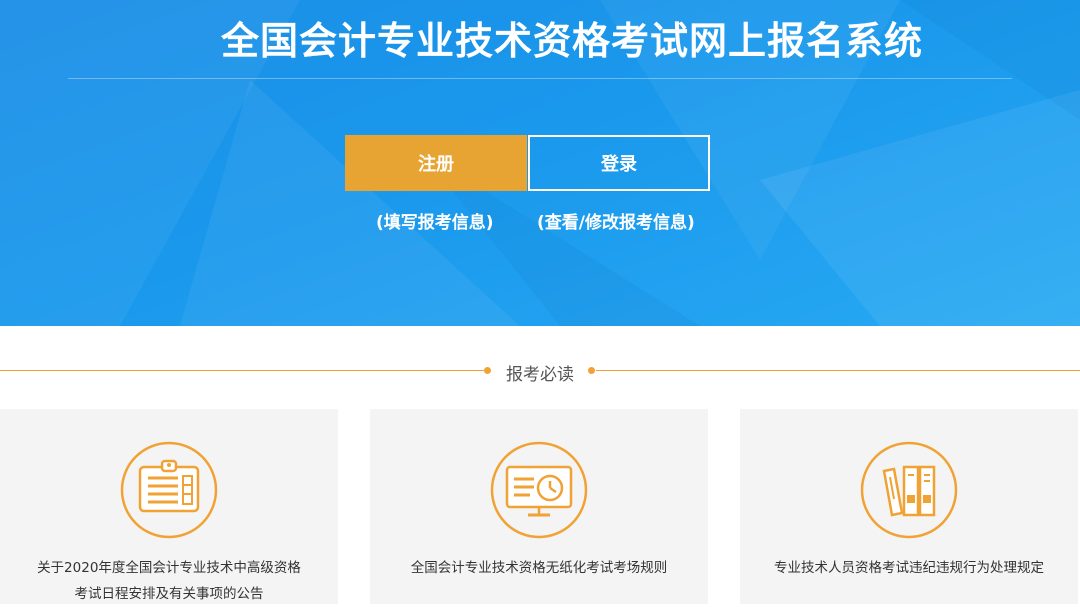  What do you see at coordinates (242, 370) in the screenshot?
I see `divider-left` at bounding box center [242, 370].